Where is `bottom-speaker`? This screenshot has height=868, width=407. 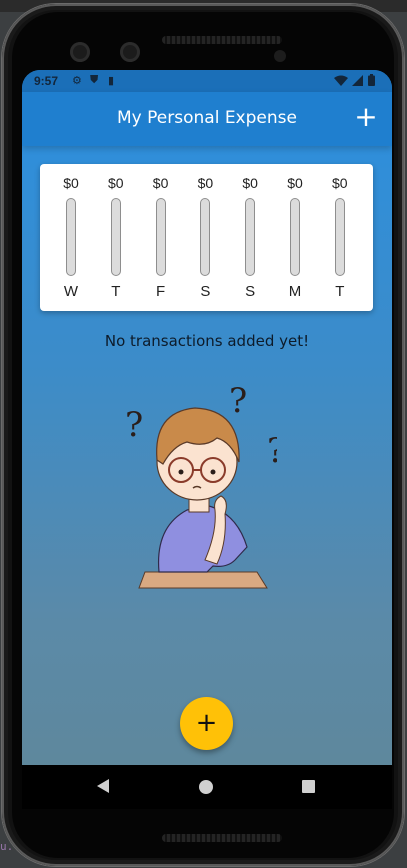
bottom-speaker is located at coordinates (222, 838).